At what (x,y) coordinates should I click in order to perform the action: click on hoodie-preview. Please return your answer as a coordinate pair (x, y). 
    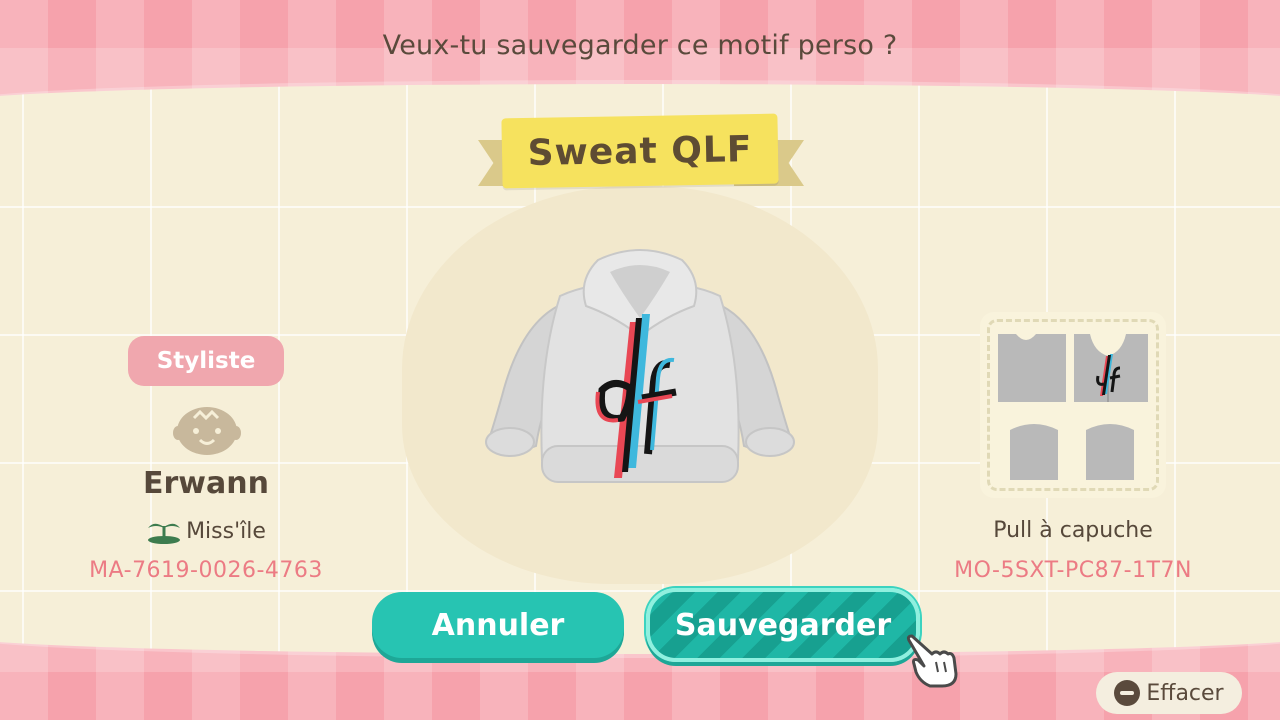
    Looking at the image, I should click on (640, 366).